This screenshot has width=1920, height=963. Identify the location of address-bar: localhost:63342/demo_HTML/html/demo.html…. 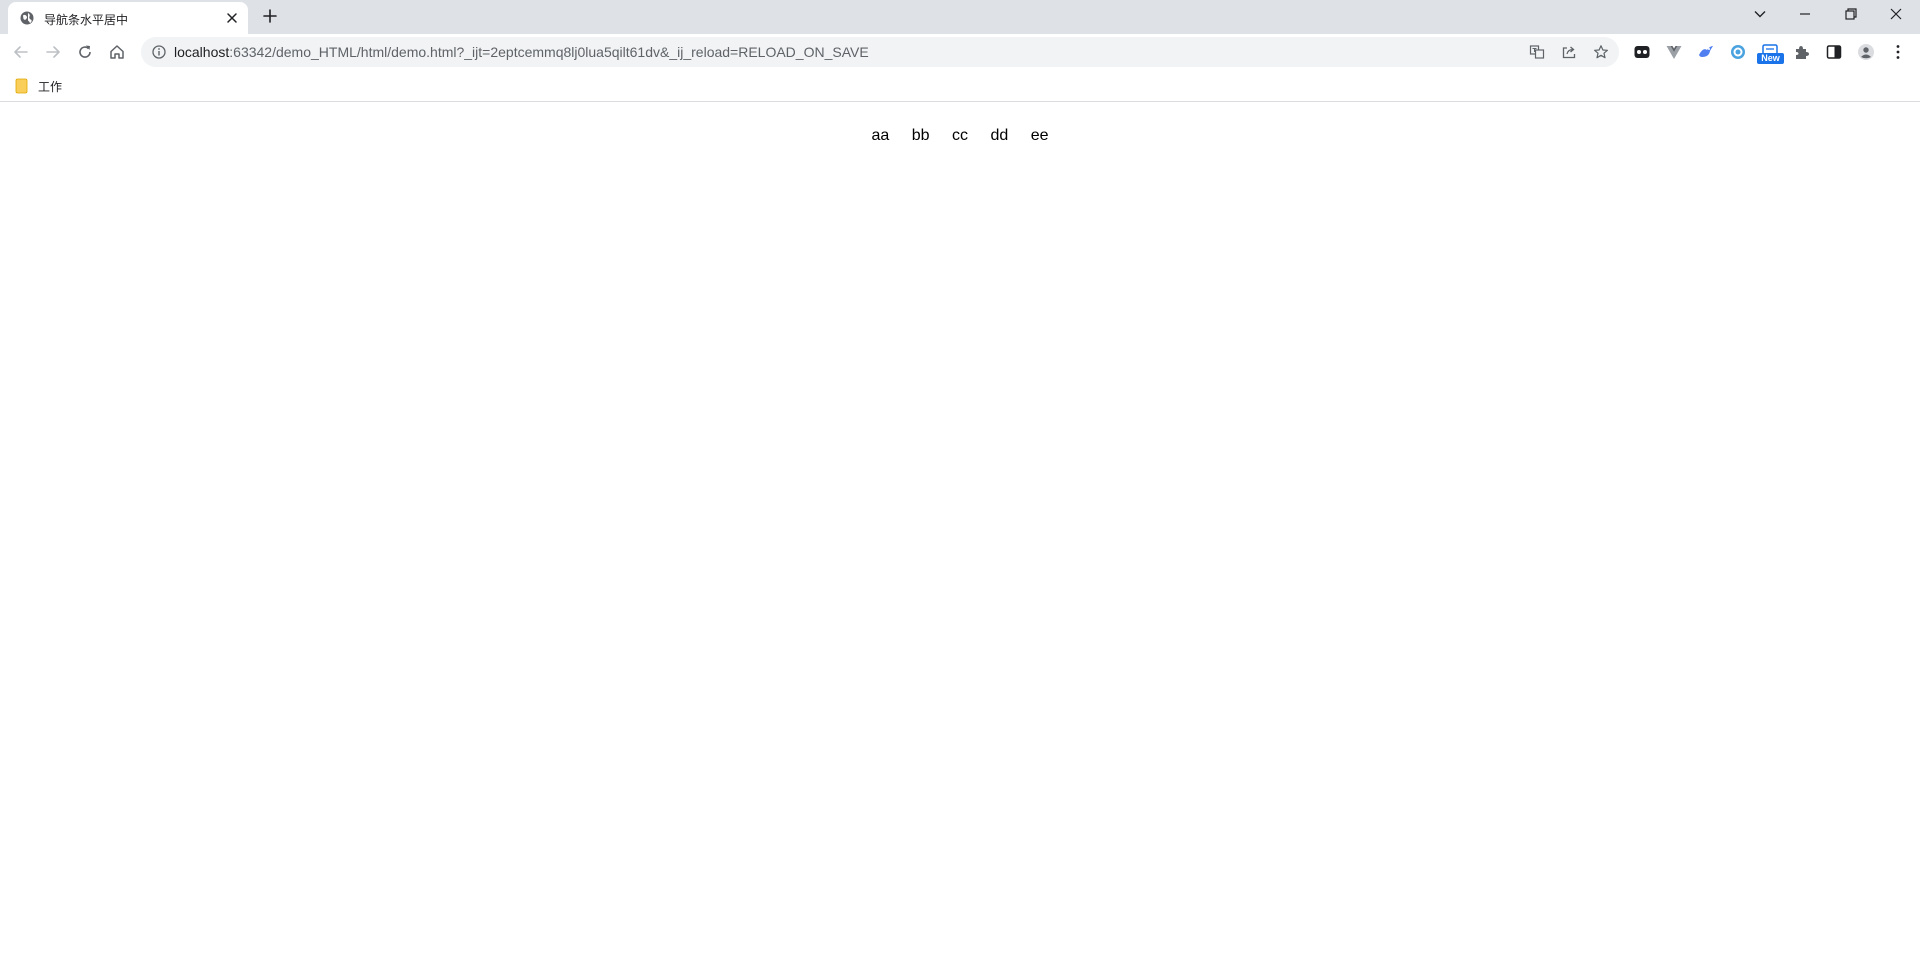
(880, 52).